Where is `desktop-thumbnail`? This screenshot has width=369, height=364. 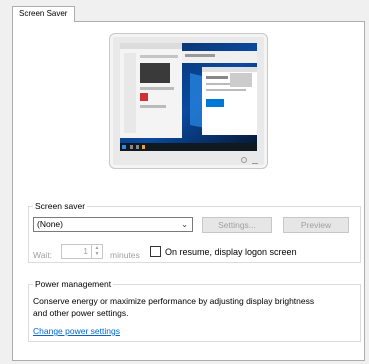 desktop-thumbnail is located at coordinates (188, 97).